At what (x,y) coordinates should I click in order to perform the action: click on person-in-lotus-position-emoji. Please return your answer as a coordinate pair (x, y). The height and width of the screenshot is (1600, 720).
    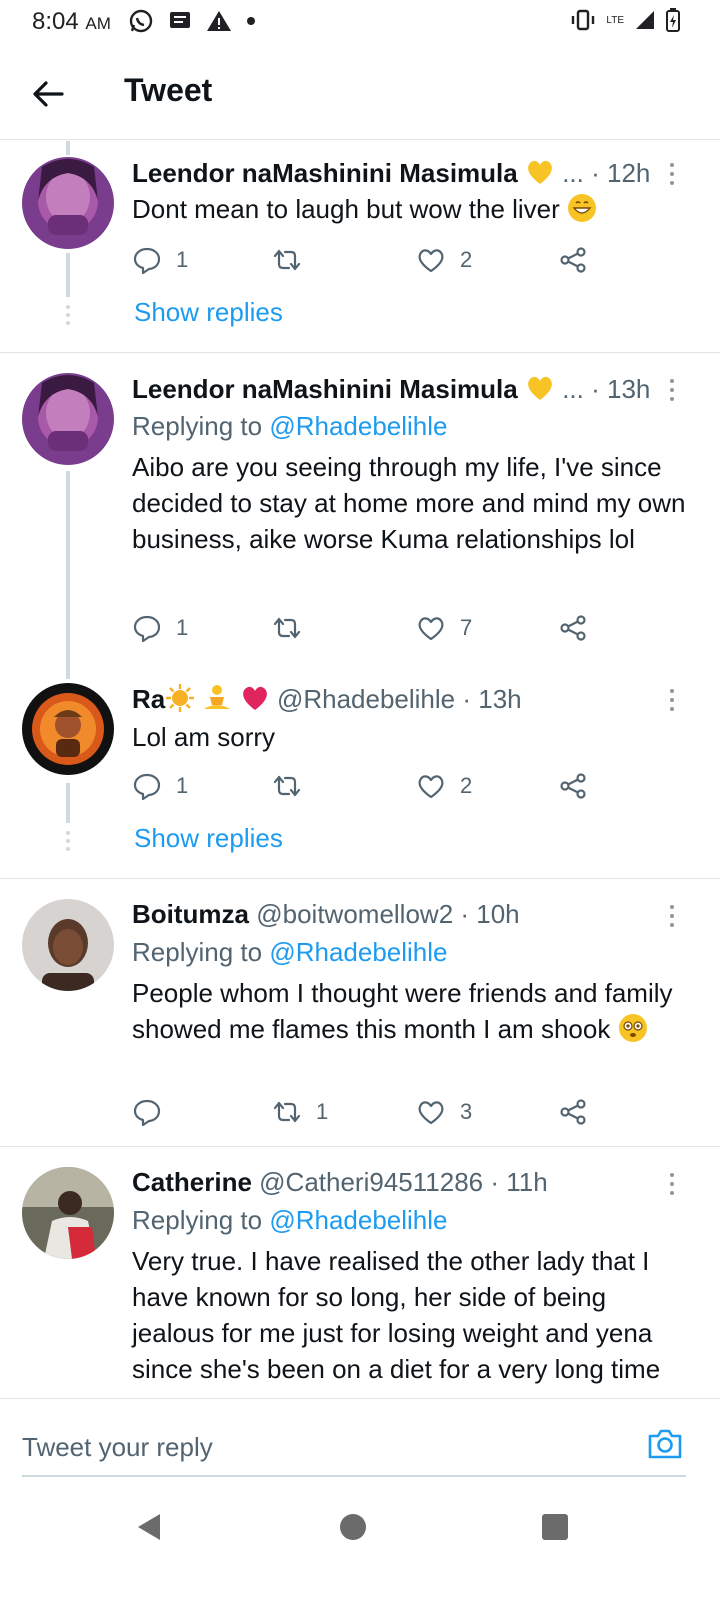
    Looking at the image, I should click on (217, 698).